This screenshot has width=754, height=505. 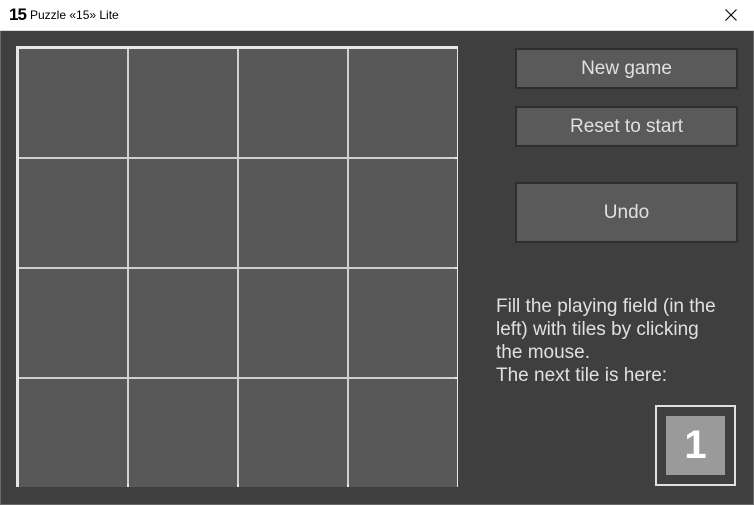 I want to click on undo-button: Undo, so click(x=626, y=212).